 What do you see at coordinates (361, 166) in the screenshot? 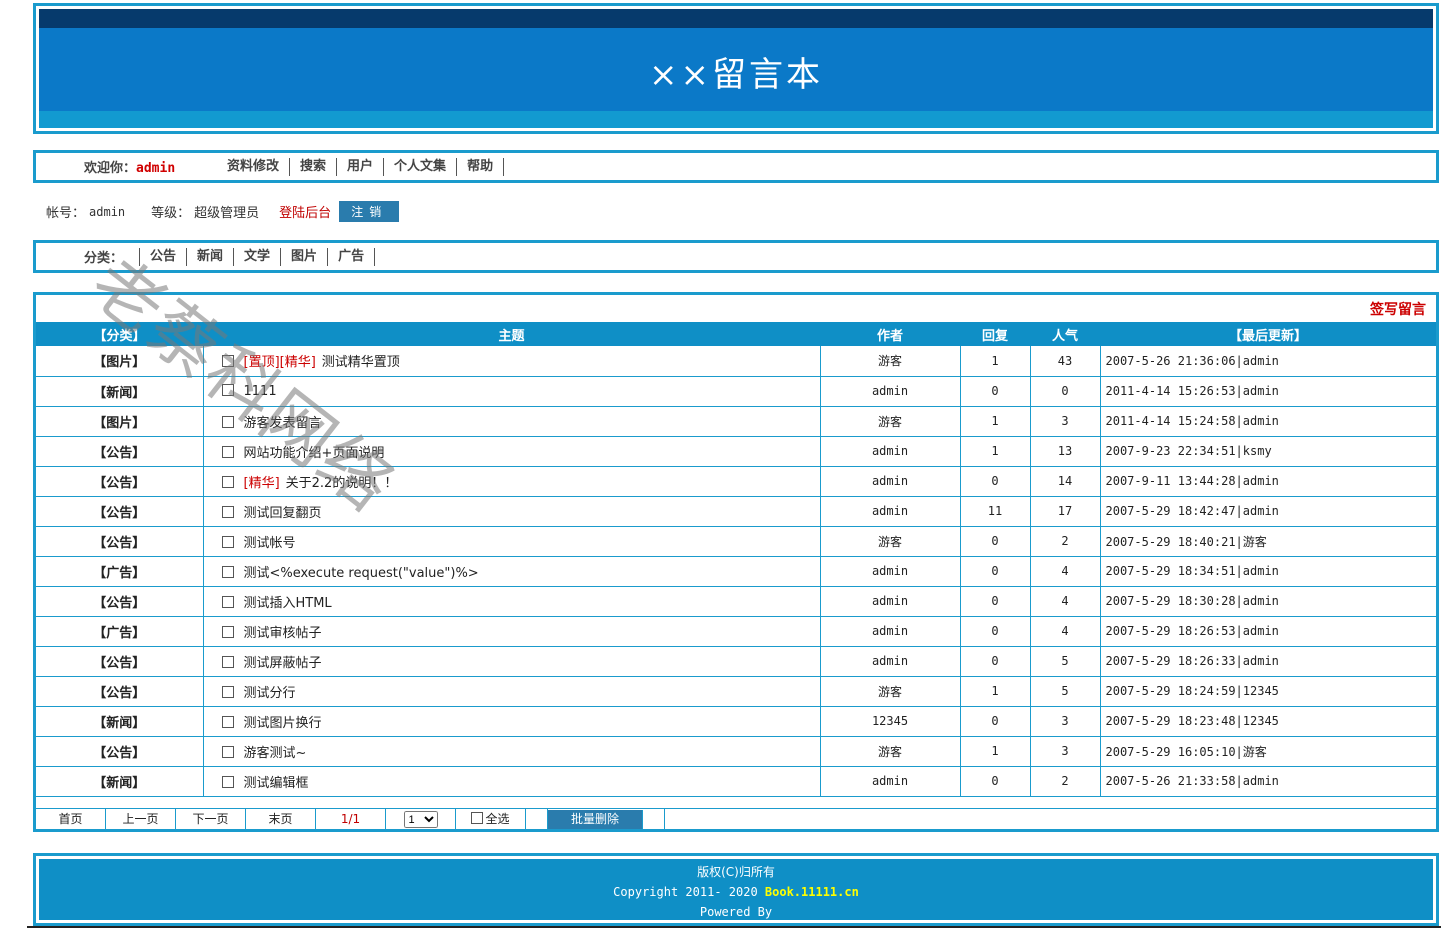
I see `nav-users: 用户` at bounding box center [361, 166].